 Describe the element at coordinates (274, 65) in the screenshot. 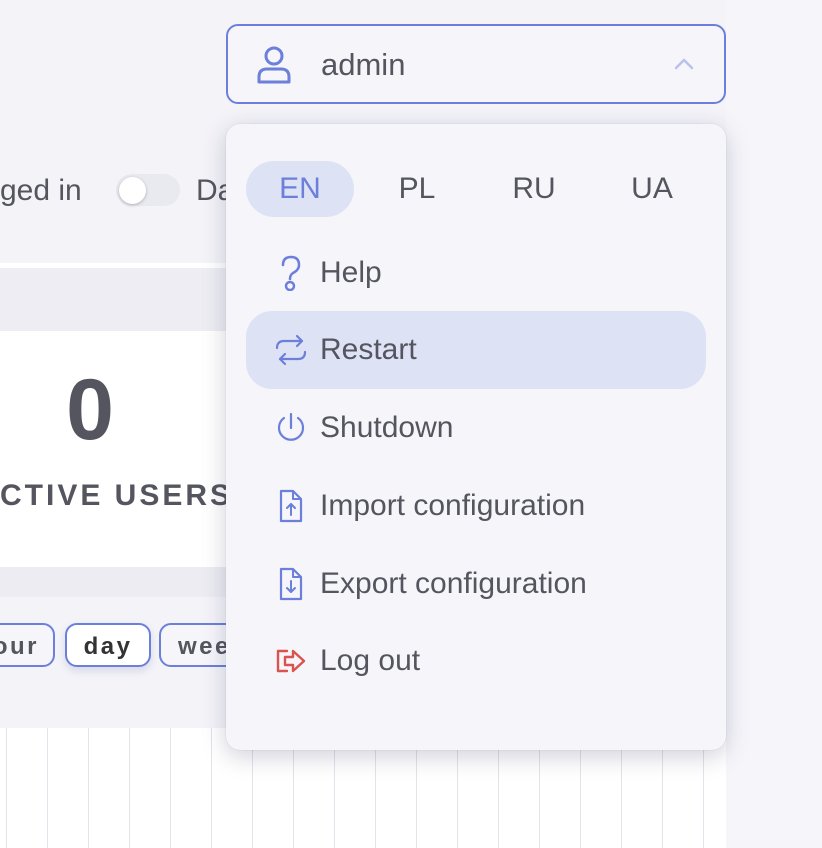

I see `user-icon` at that location.